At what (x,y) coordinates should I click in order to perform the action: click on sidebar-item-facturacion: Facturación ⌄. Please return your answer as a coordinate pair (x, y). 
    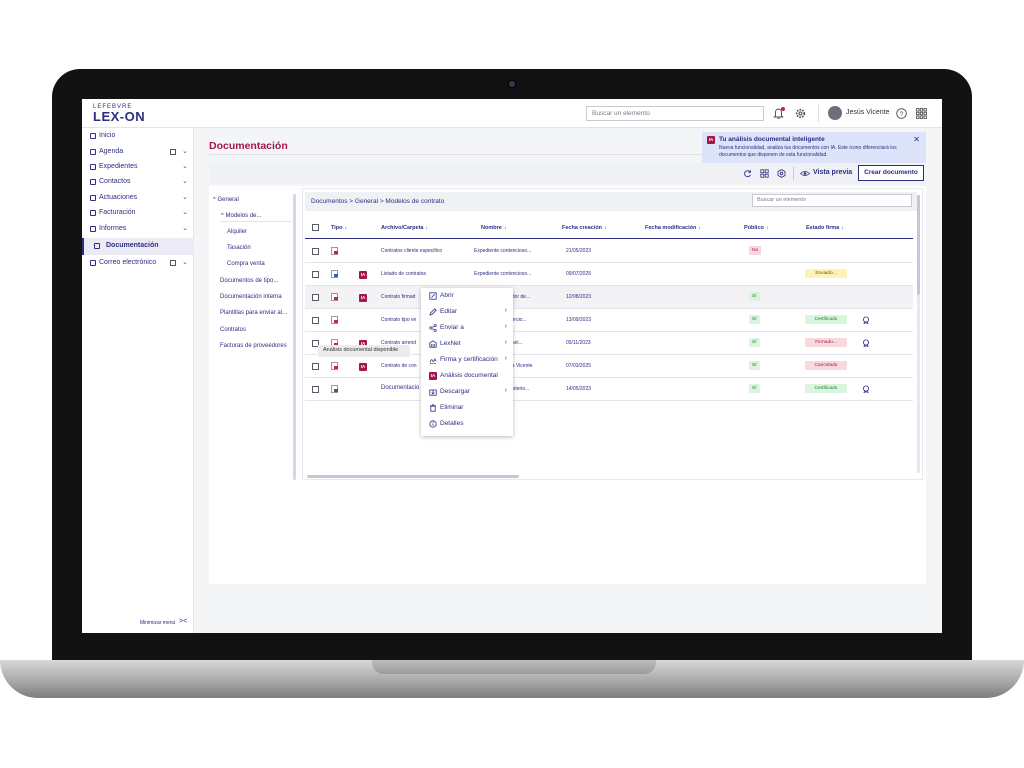
    Looking at the image, I should click on (138, 214).